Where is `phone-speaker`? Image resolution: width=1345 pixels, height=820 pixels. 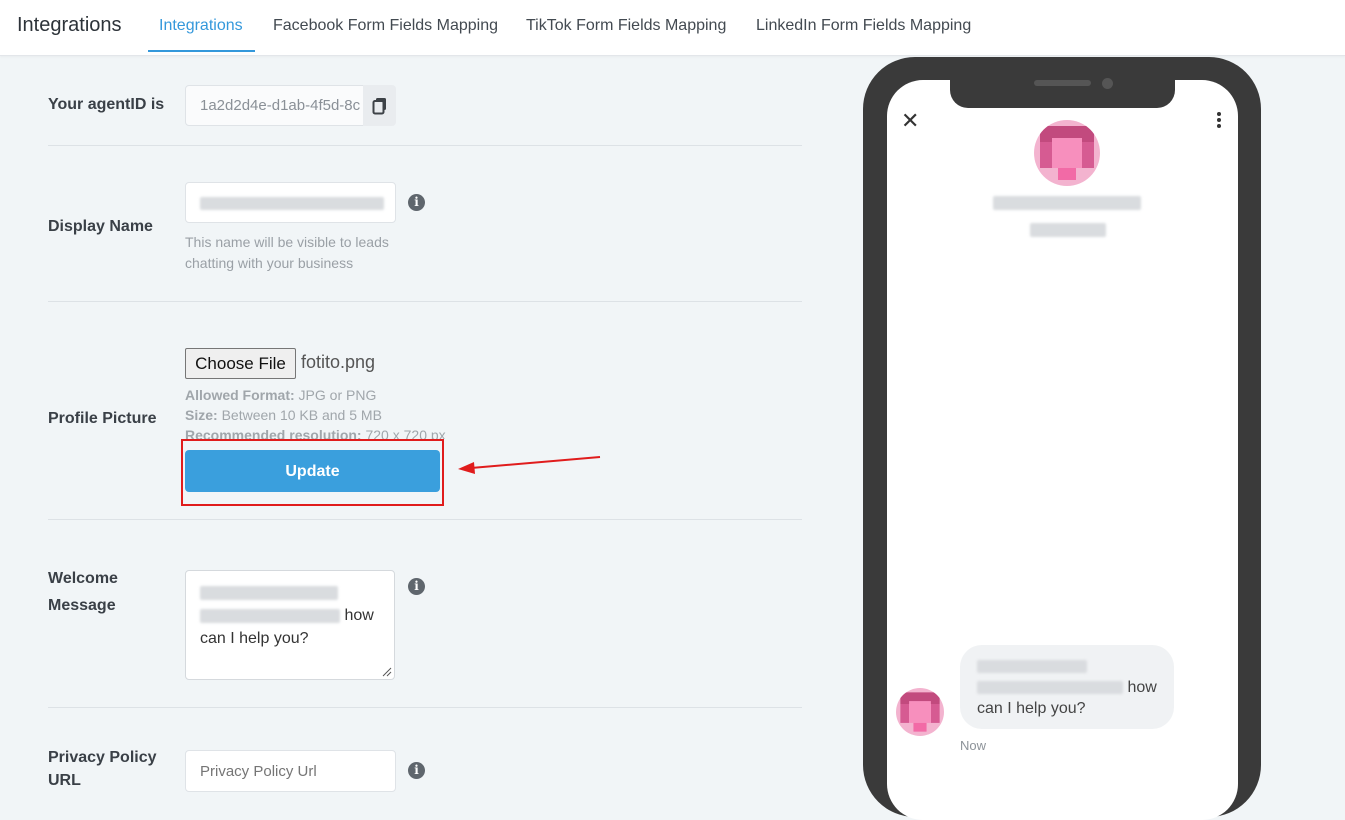
phone-speaker is located at coordinates (1062, 83).